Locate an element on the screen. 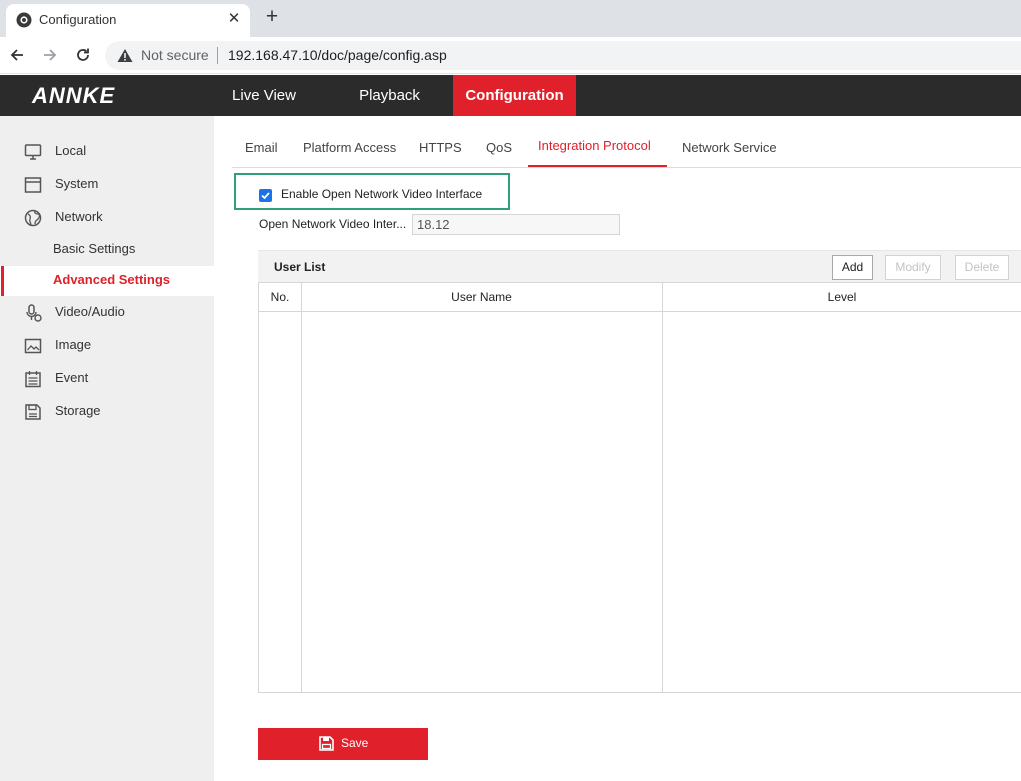  save-button: Save is located at coordinates (343, 744).